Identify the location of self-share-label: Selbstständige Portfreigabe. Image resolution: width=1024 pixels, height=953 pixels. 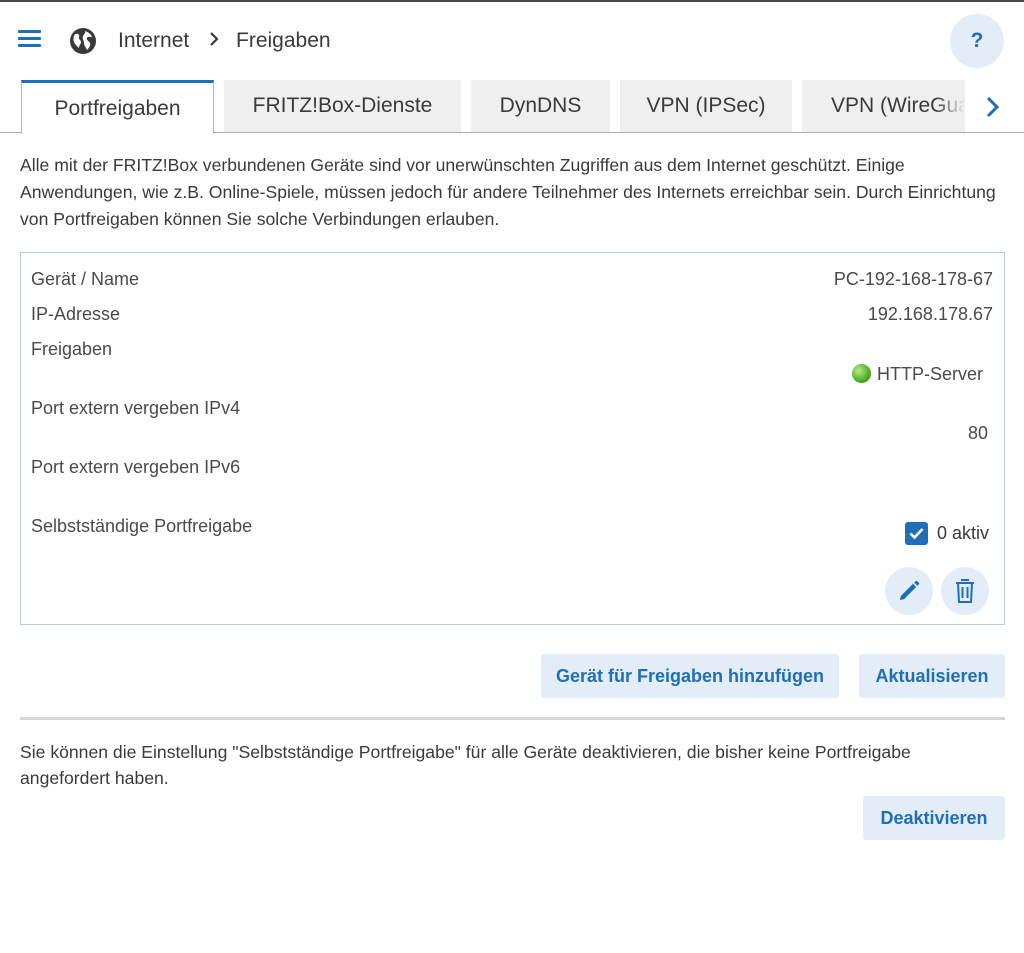
(142, 526).